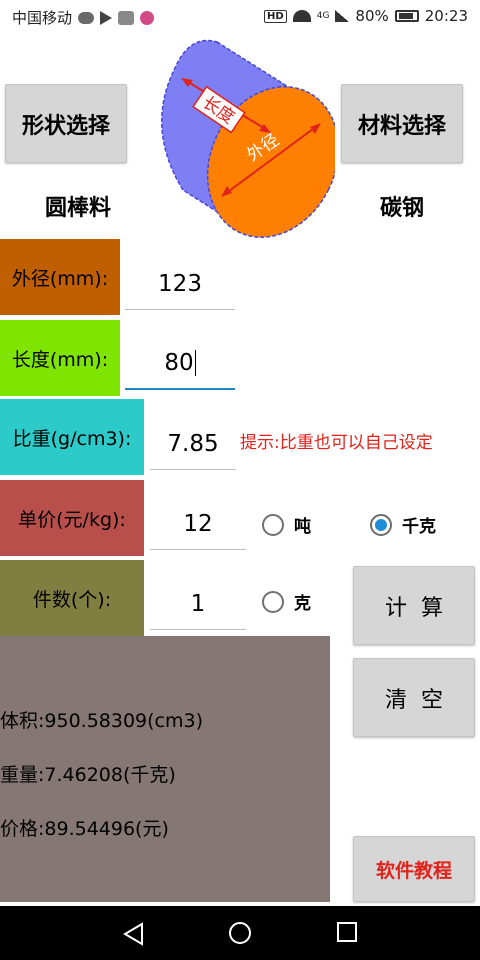 This screenshot has height=960, width=480. I want to click on diameter-label-box: 外径(mm):, so click(60, 277).